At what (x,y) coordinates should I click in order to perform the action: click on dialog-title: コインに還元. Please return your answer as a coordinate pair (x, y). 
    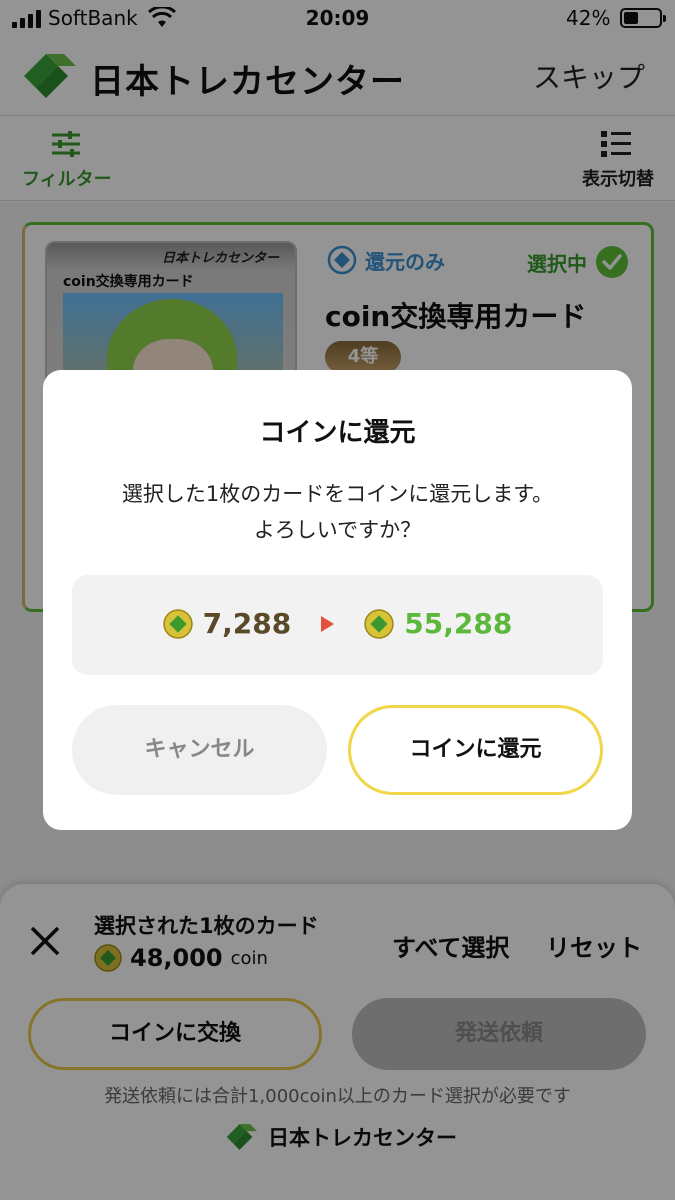
    Looking at the image, I should click on (337, 433).